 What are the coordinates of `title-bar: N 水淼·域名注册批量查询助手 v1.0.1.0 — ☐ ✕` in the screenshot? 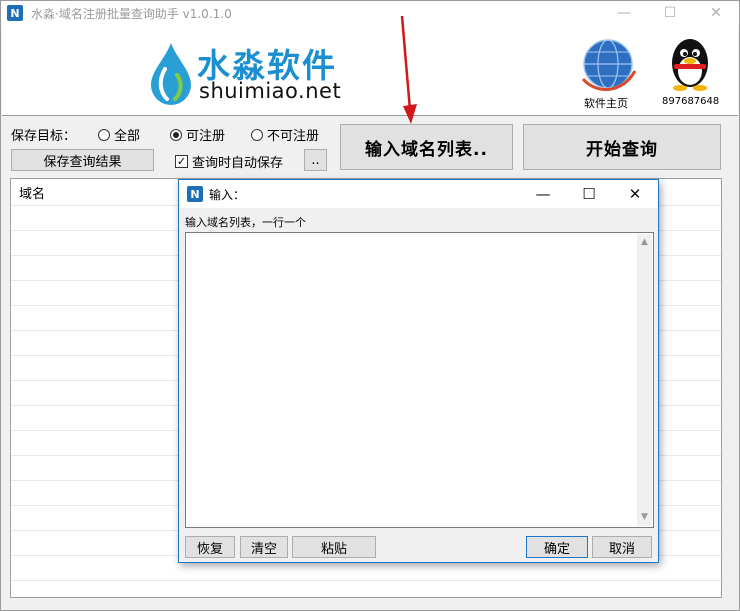 It's located at (370, 13).